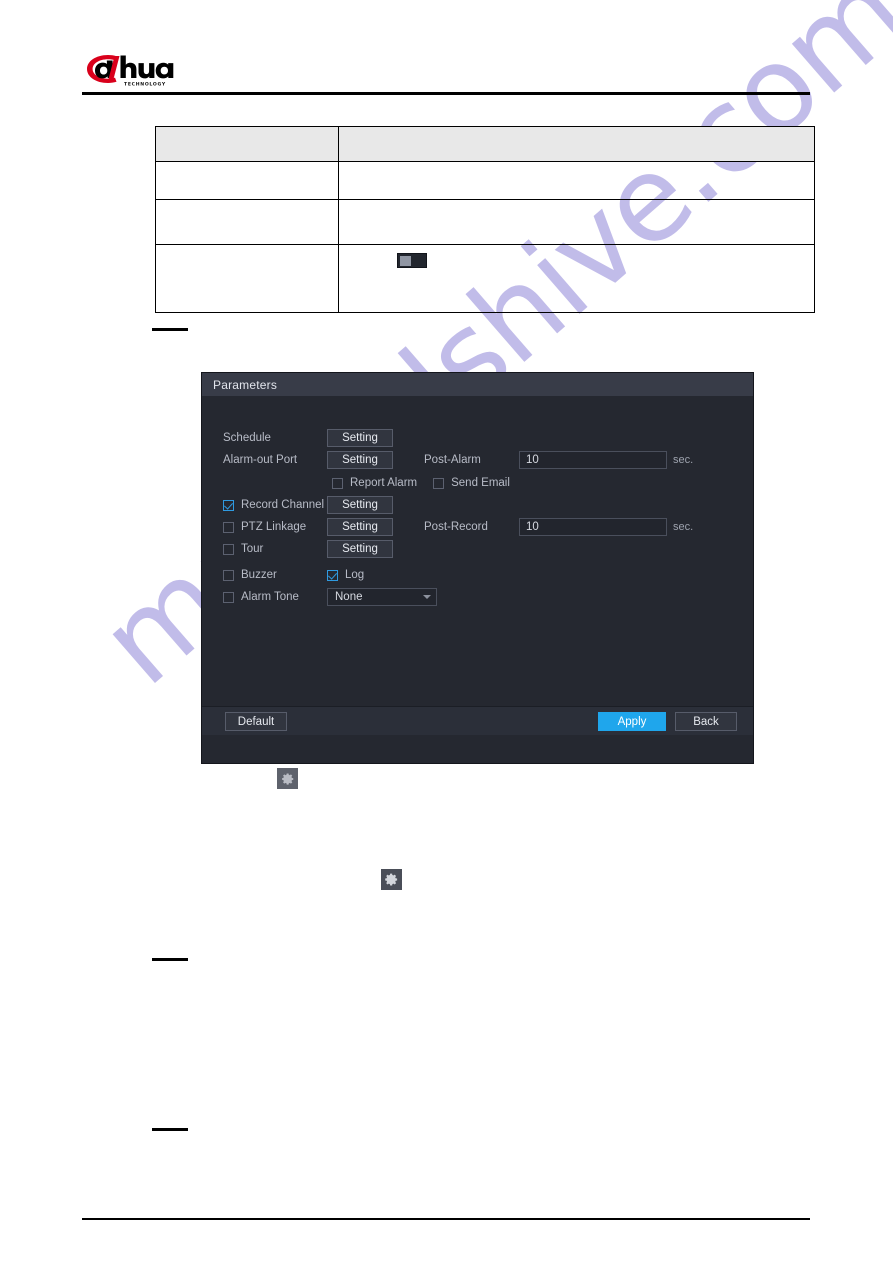 The height and width of the screenshot is (1263, 893). What do you see at coordinates (274, 527) in the screenshot?
I see `ptz-linkage-label: PTZ Linkage` at bounding box center [274, 527].